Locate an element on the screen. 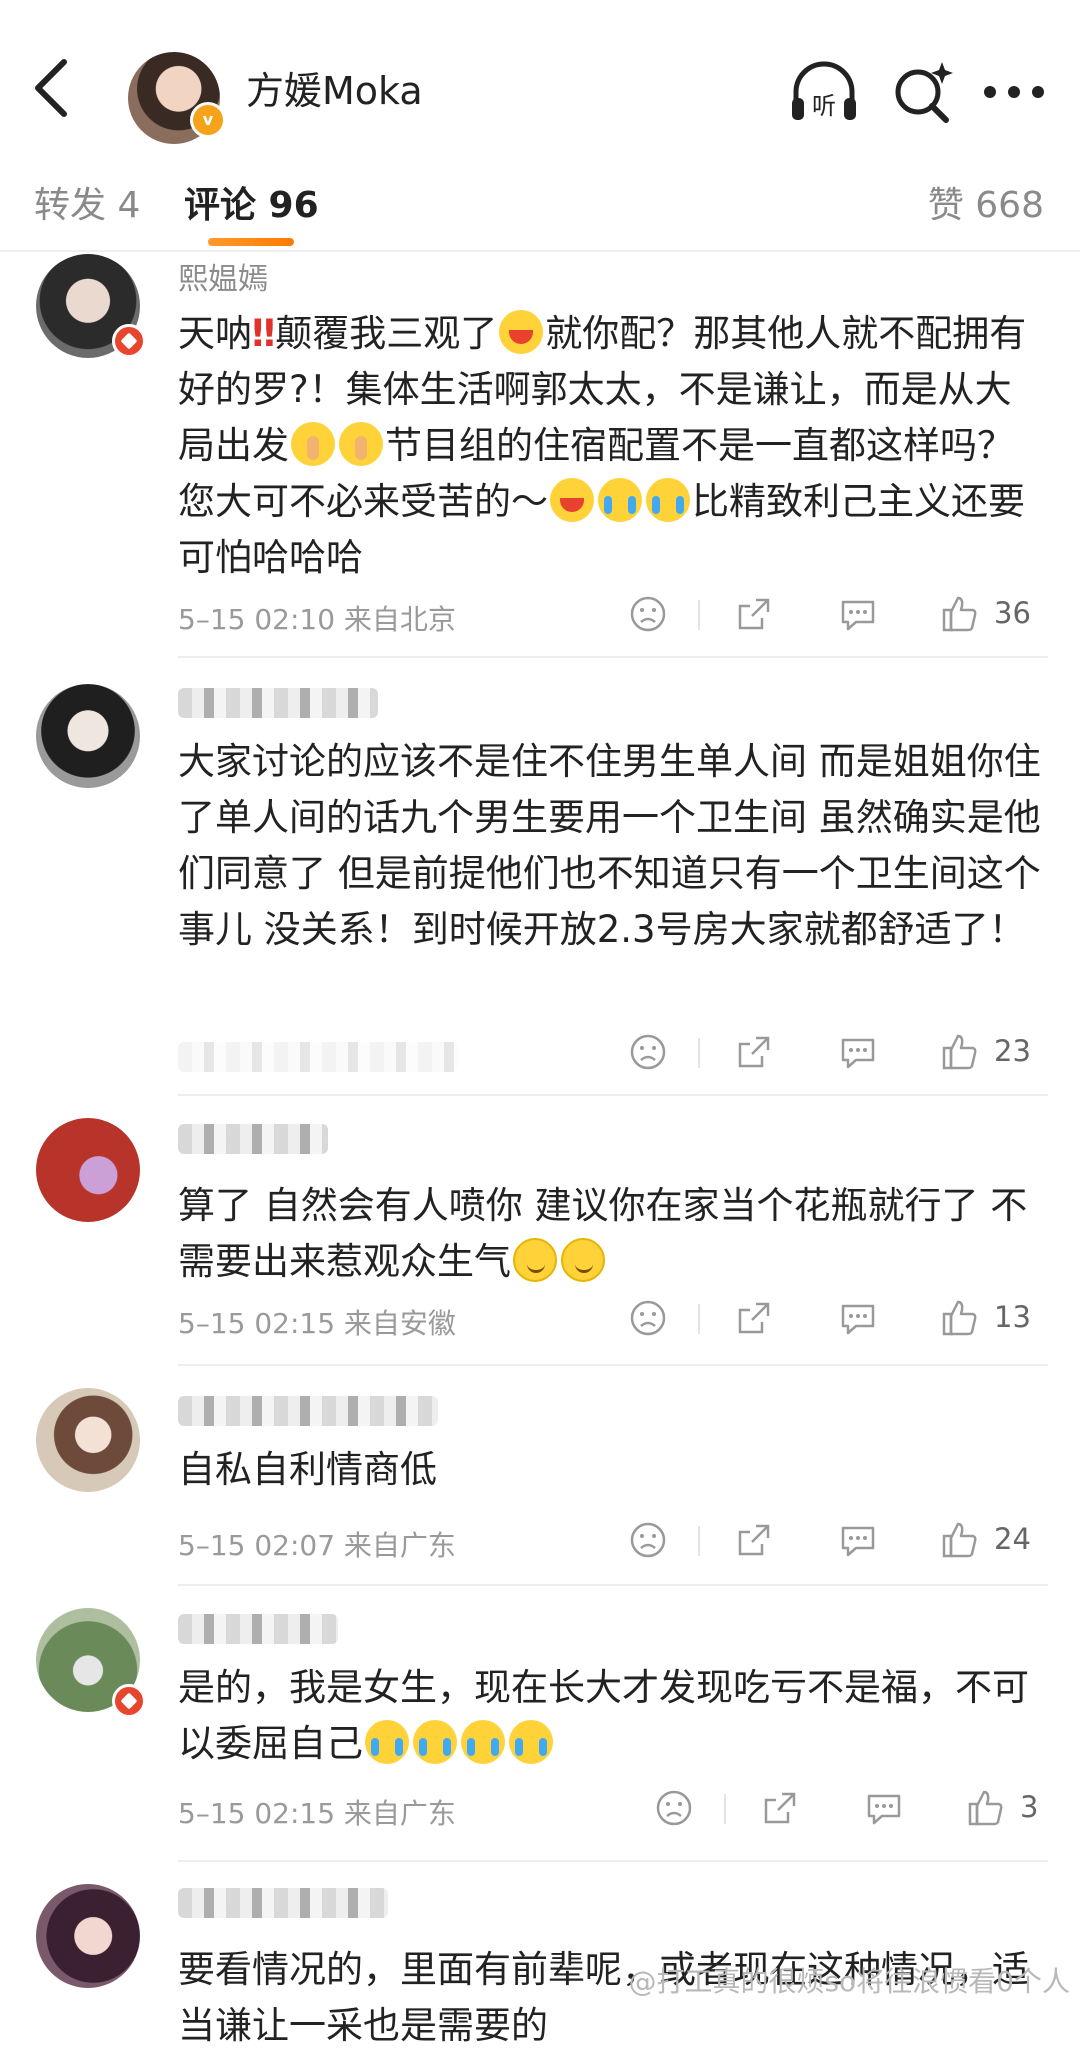 The image size is (1080, 2054). top-bar: v 方媛Moka 听 is located at coordinates (540, 88).